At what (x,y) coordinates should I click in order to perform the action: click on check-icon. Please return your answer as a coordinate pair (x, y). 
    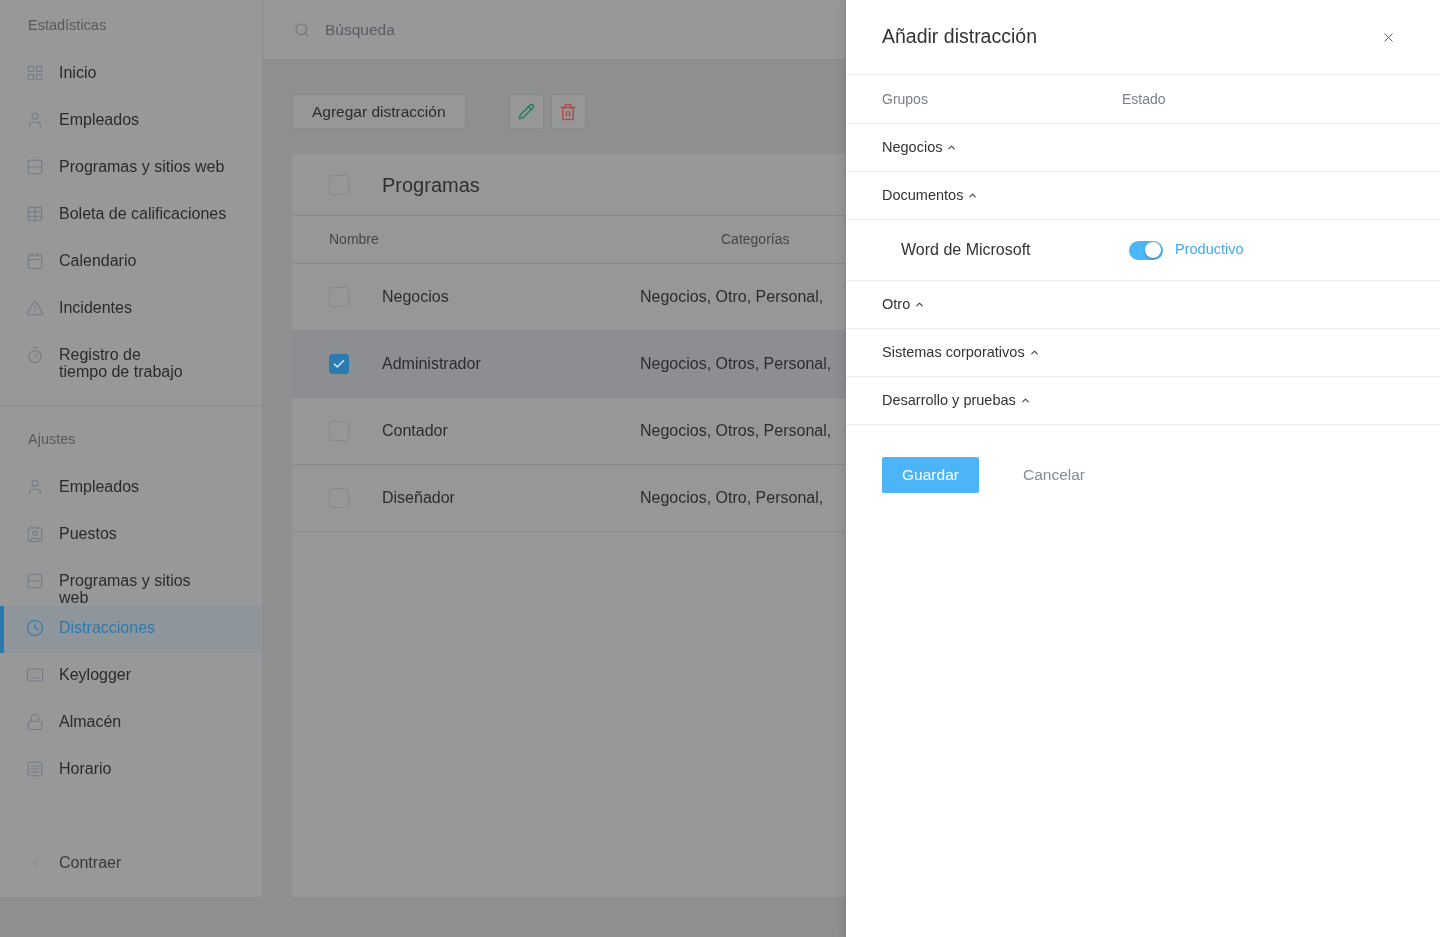
    Looking at the image, I should click on (339, 364).